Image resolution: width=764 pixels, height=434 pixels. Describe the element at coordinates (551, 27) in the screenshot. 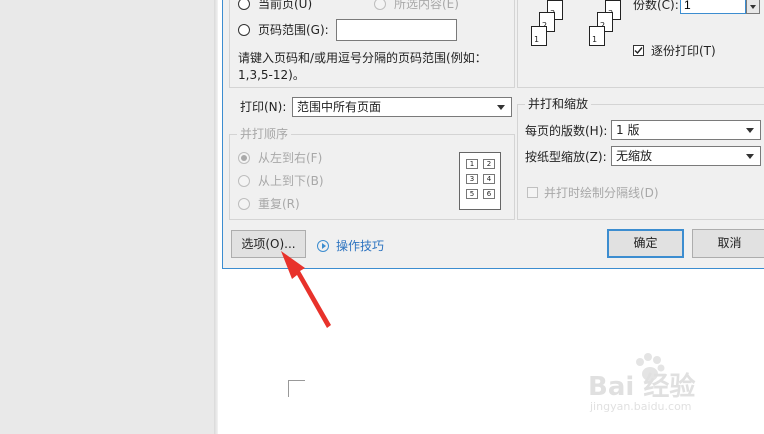

I see `uncollated-pages-icon: 3 2 1` at that location.